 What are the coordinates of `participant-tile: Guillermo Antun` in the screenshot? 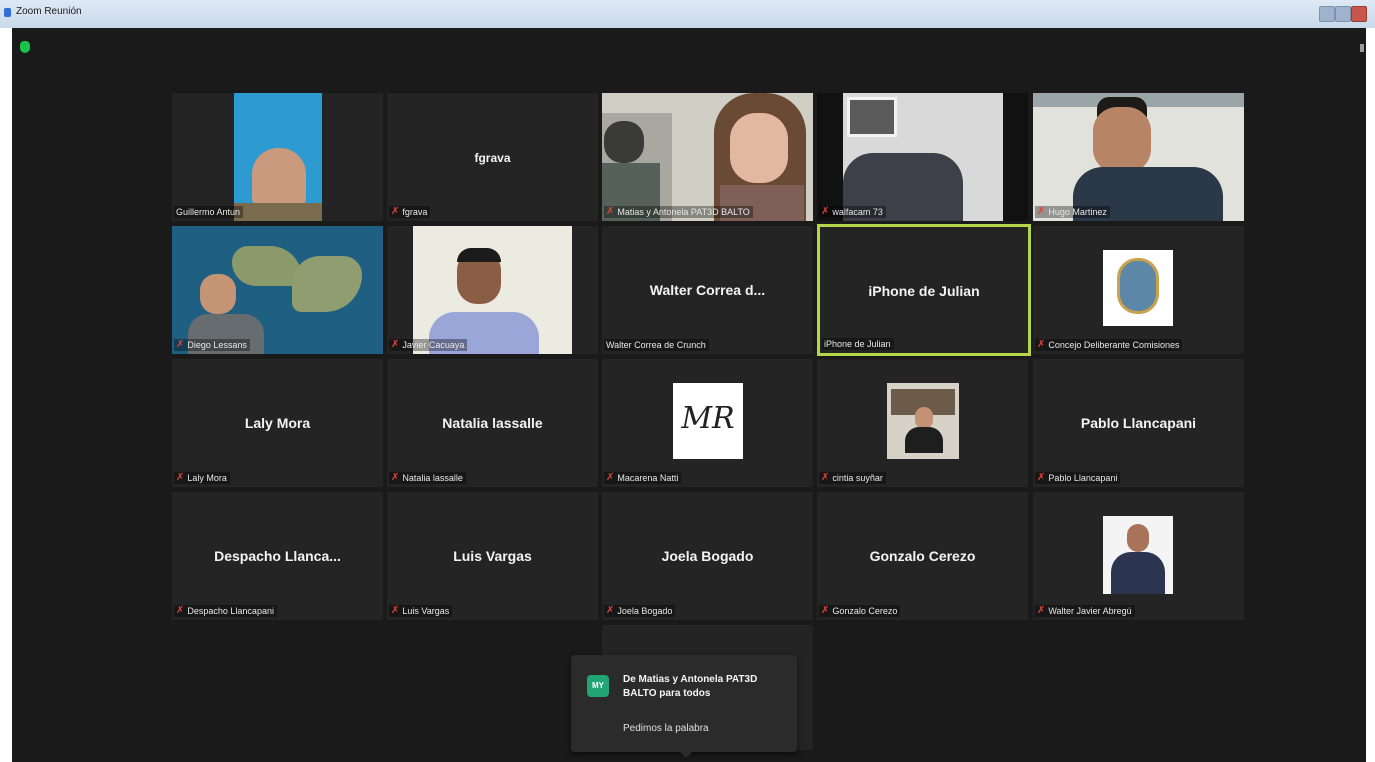 It's located at (277, 157).